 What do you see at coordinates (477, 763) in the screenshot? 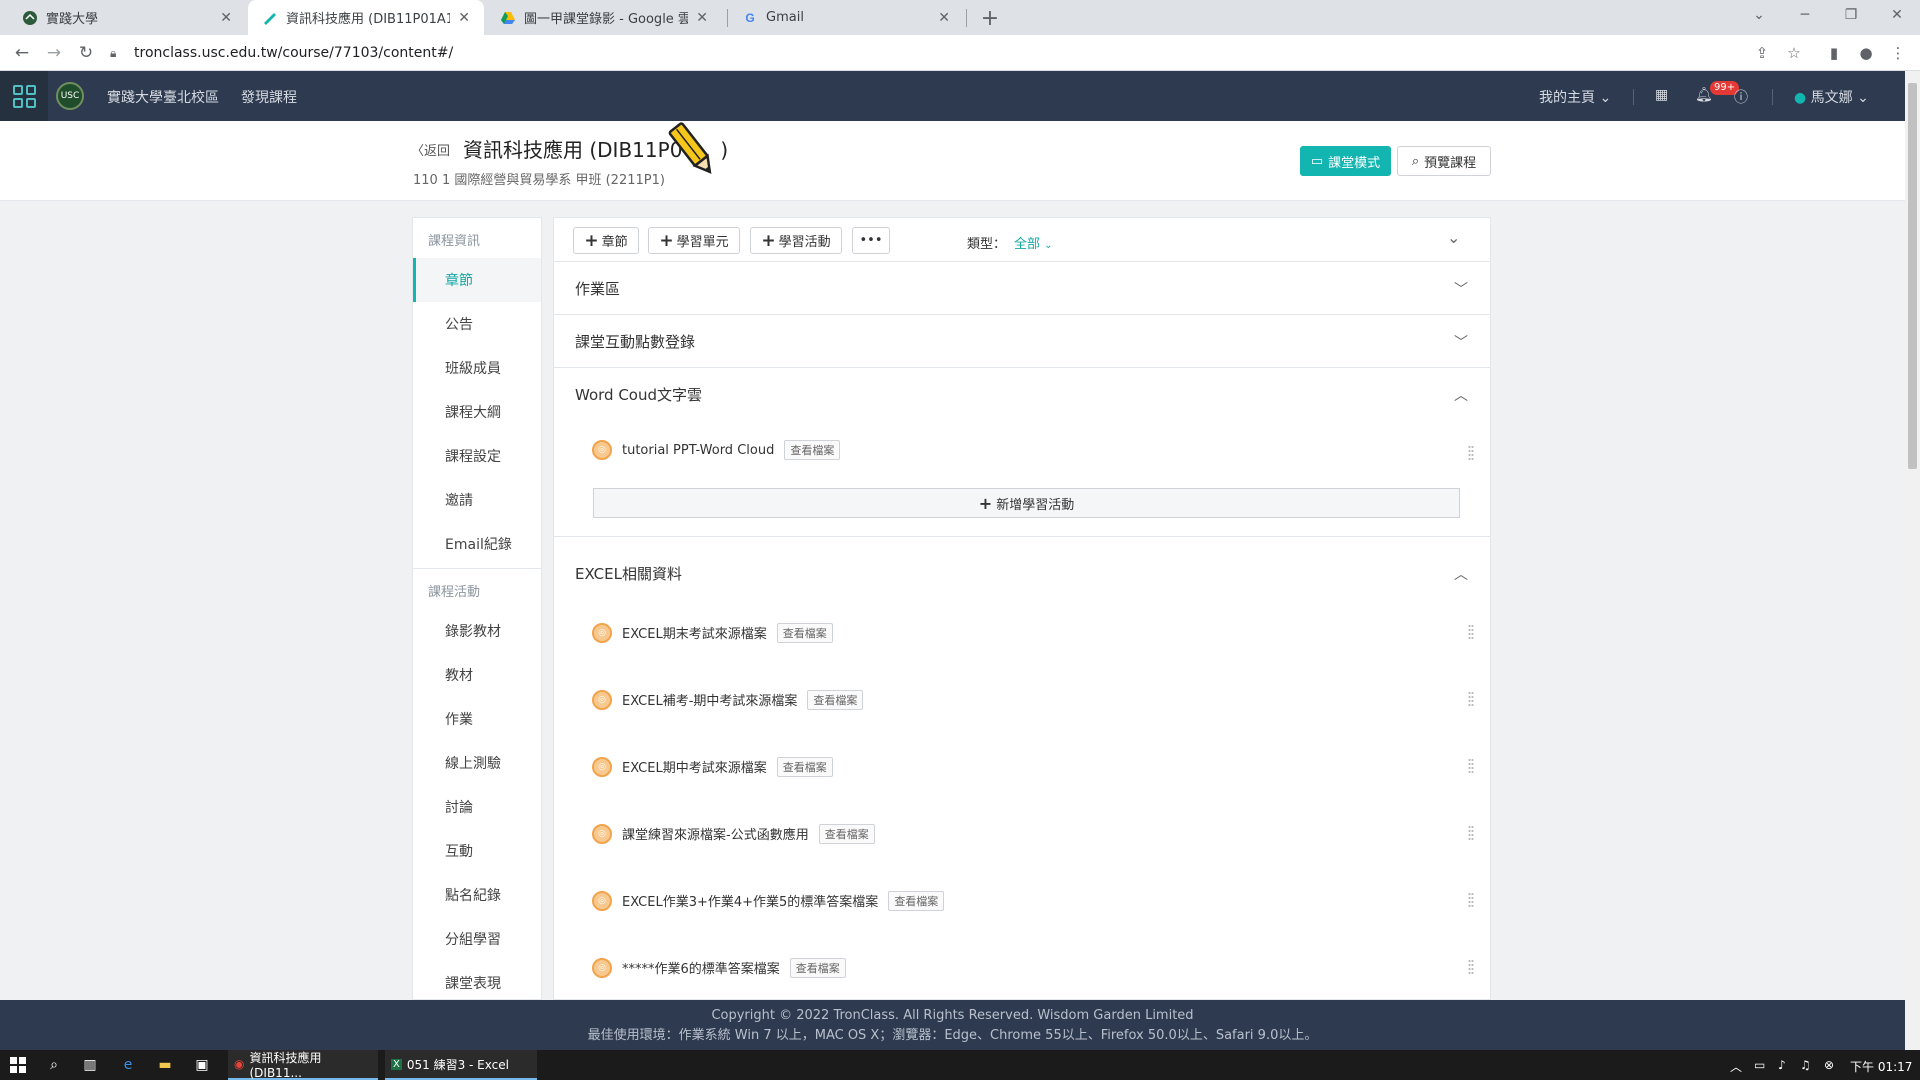
I see `sidebar-item-quiz: 線上測驗` at bounding box center [477, 763].